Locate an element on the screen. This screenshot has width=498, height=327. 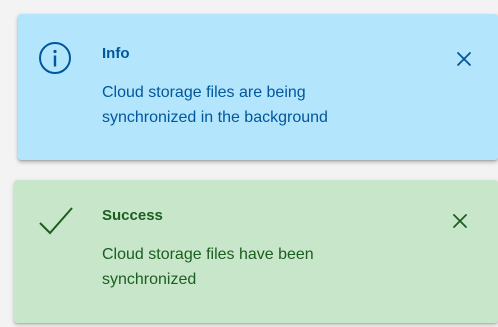
info-circle-icon is located at coordinates (55, 58).